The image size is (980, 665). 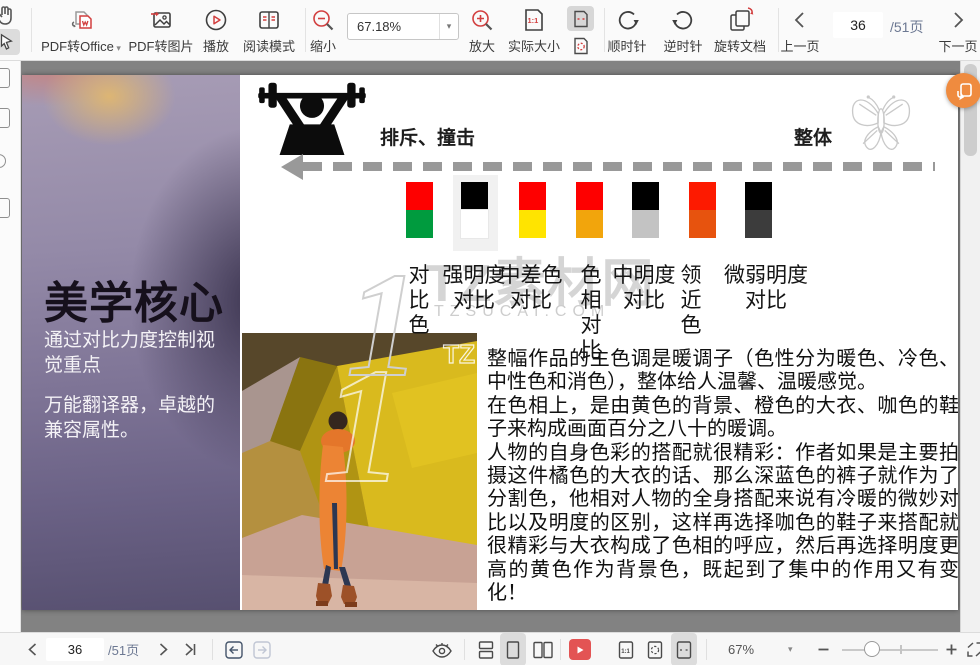 I want to click on actual-size-label: 实际大小, so click(x=533, y=46).